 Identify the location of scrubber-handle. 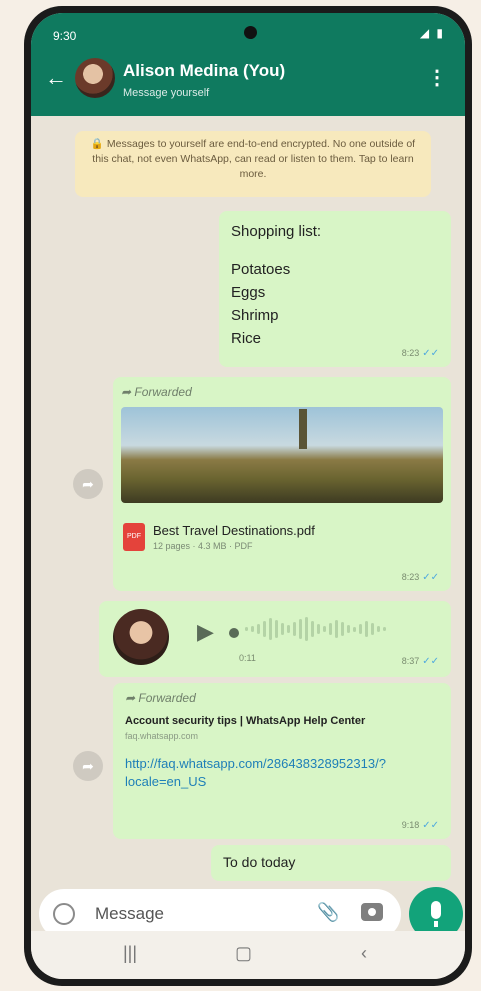
(234, 633).